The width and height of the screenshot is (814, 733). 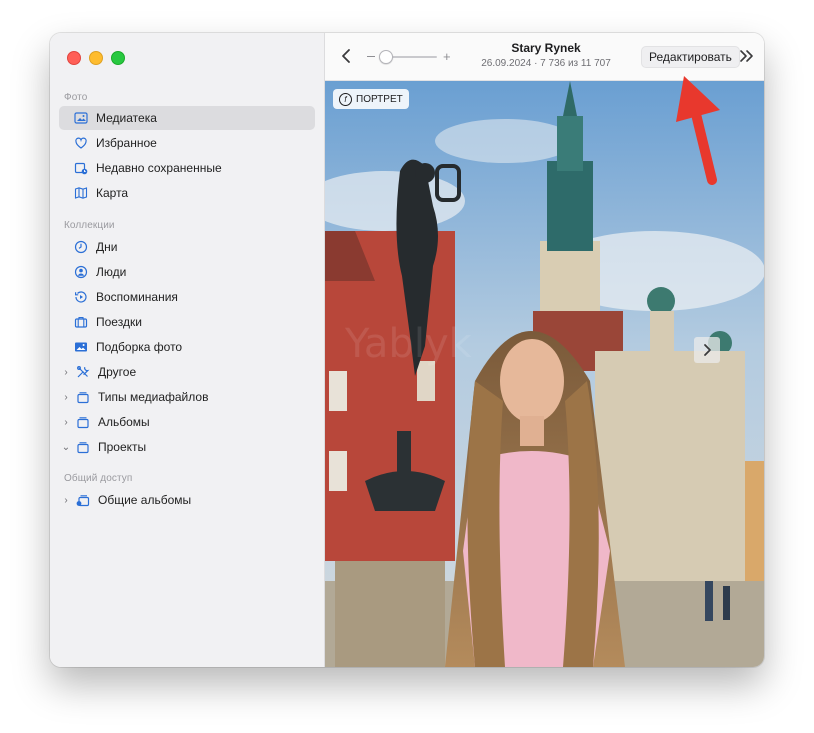 I want to click on sidebar-item-days: Дни, so click(x=187, y=247).